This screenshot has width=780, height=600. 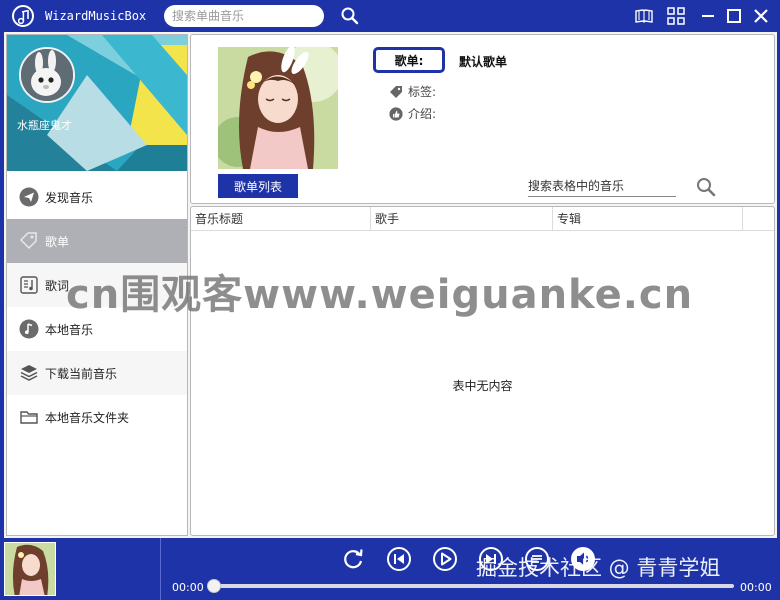 I want to click on sidebar-item-label: 下载当前音乐, so click(x=81, y=373).